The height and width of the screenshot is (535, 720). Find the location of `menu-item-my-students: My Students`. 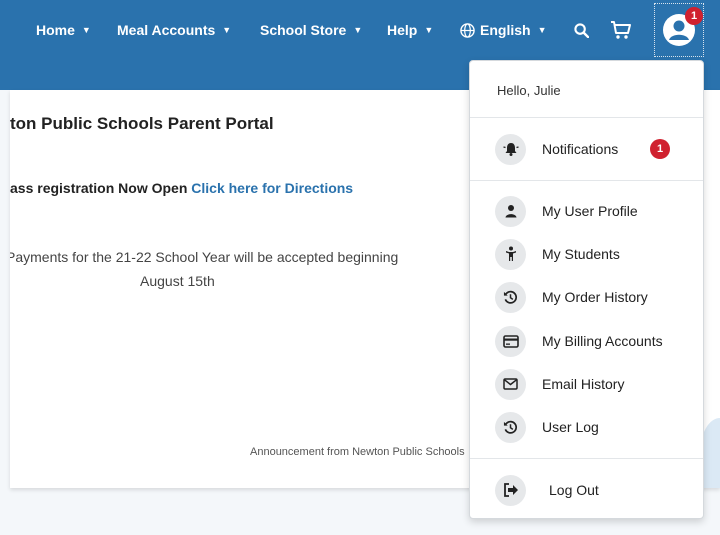

menu-item-my-students: My Students is located at coordinates (586, 254).